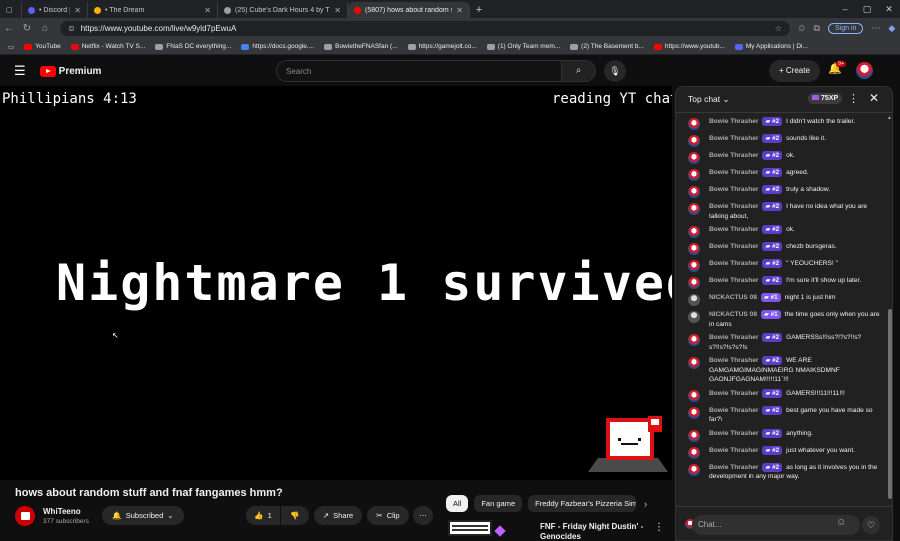 The image size is (900, 541). Describe the element at coordinates (875, 28) in the screenshot. I see `more-options-icon: ⋯` at that location.